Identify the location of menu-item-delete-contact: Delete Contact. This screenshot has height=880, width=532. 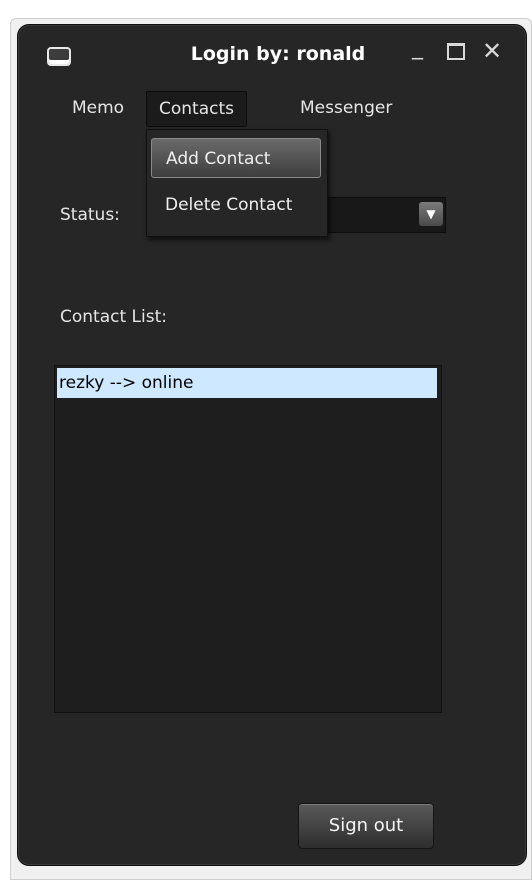
(236, 205).